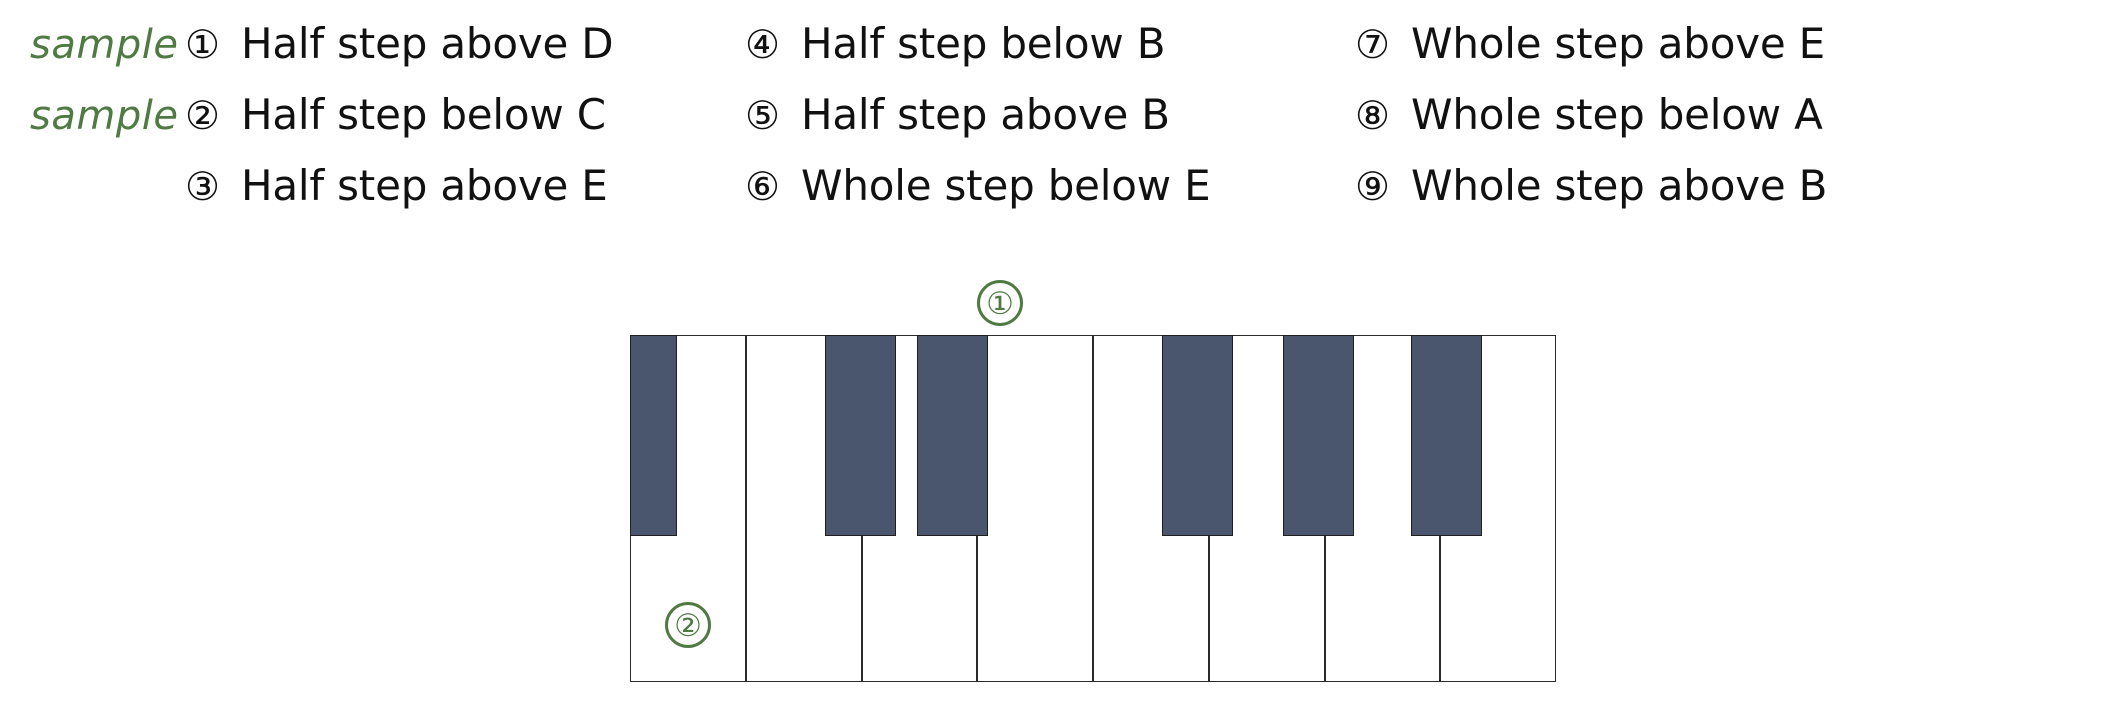 This screenshot has height=720, width=2112. I want to click on question-item: ⑦ Whole step above E, so click(1715, 43).